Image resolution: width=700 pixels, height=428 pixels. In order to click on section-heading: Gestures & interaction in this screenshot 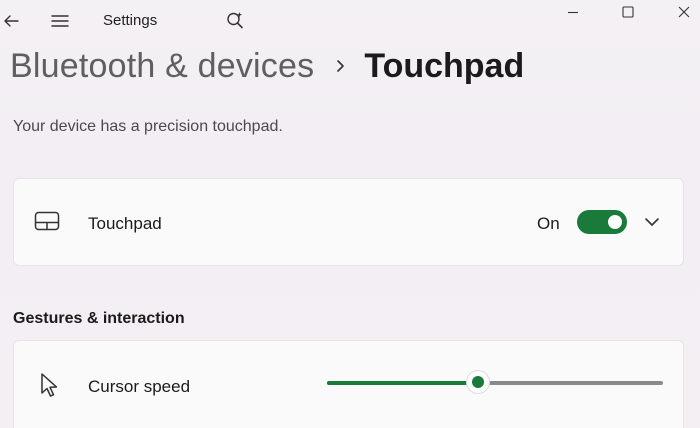, I will do `click(99, 318)`.